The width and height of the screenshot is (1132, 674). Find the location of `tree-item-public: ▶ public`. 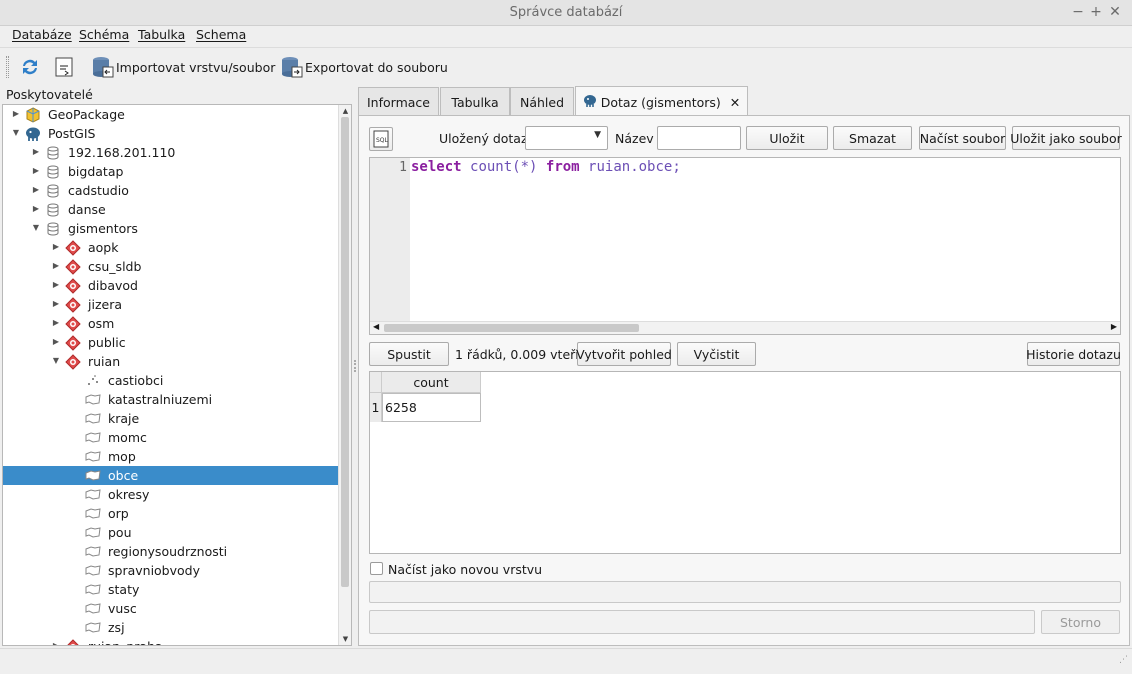

tree-item-public: ▶ public is located at coordinates (170, 342).